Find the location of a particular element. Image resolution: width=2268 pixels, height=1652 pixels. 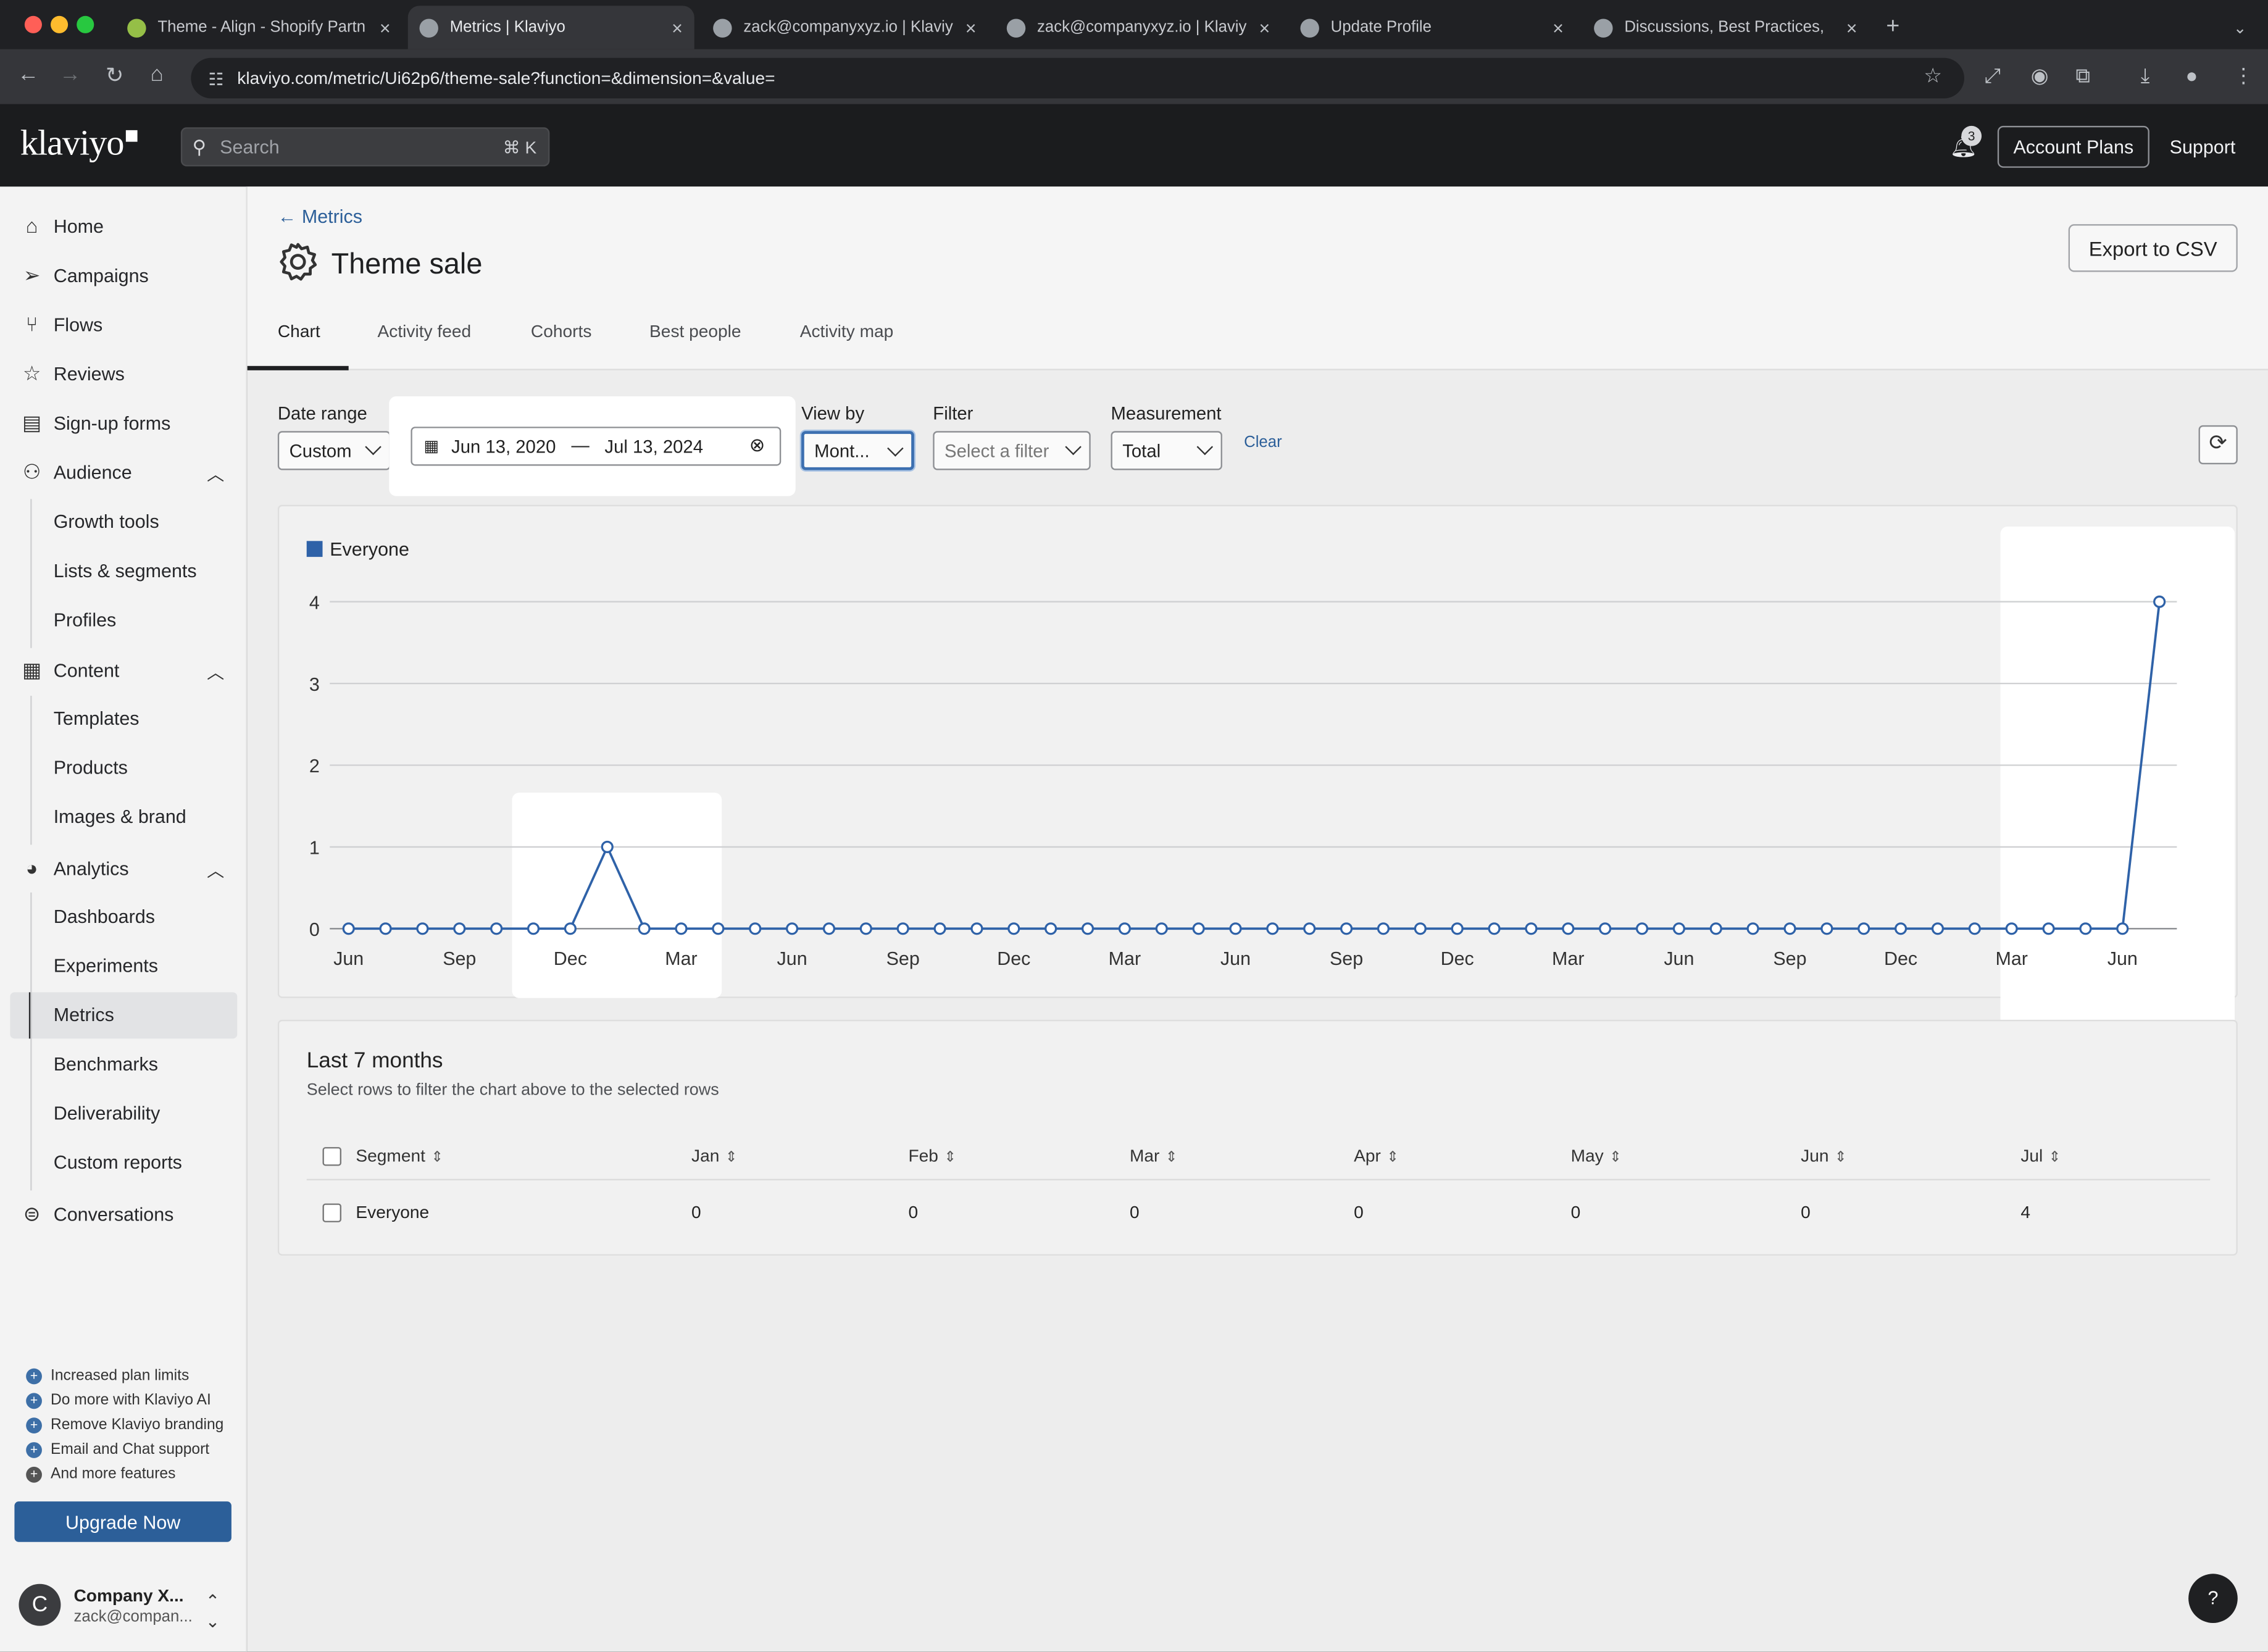

y-tick-label: 2 is located at coordinates (314, 766).